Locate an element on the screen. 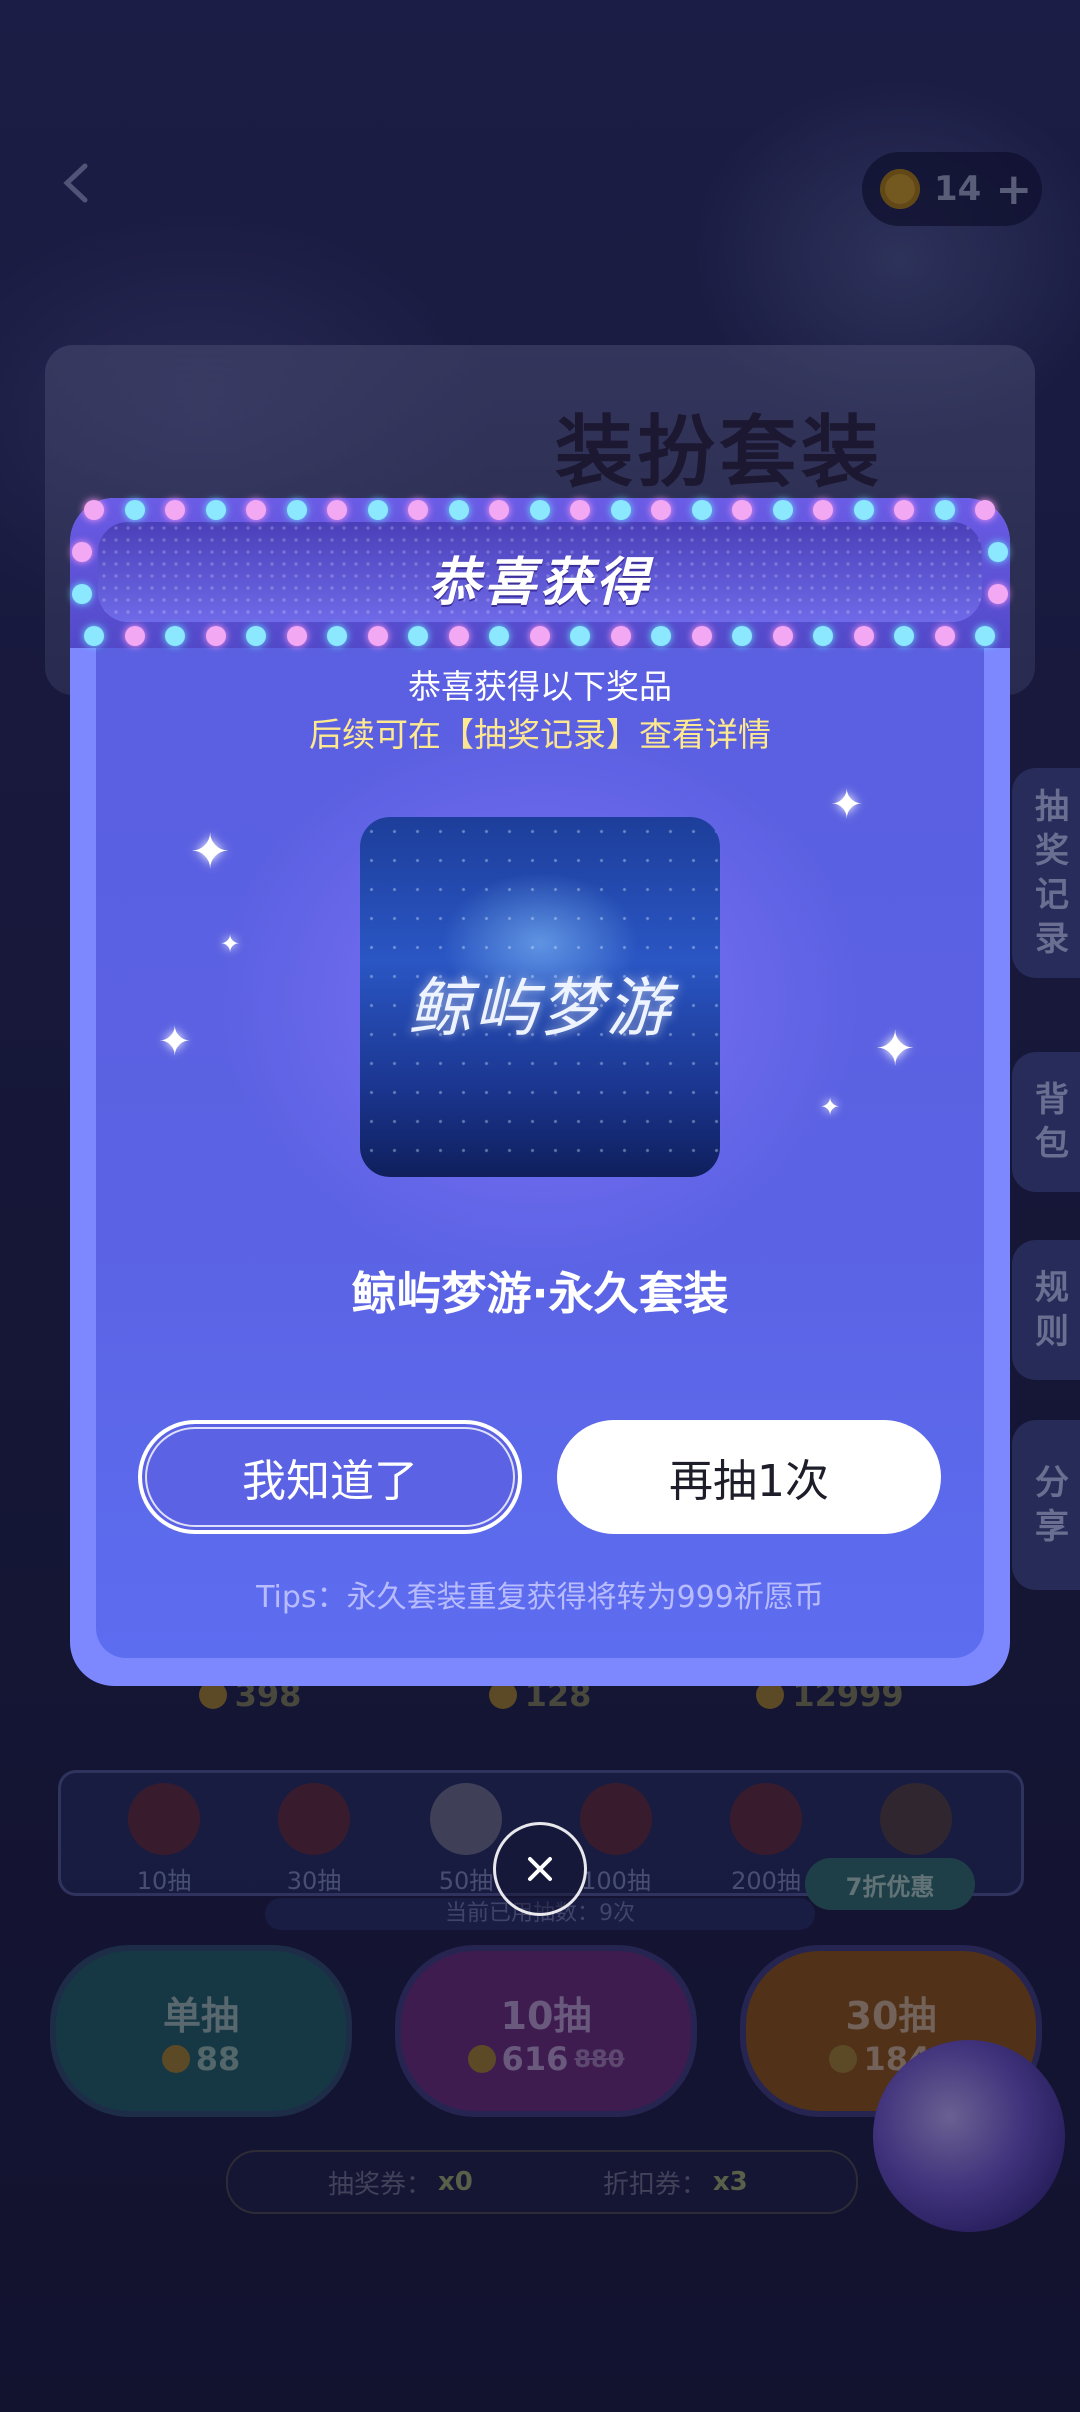  acknowledge-button: 我知道了 is located at coordinates (330, 1477).